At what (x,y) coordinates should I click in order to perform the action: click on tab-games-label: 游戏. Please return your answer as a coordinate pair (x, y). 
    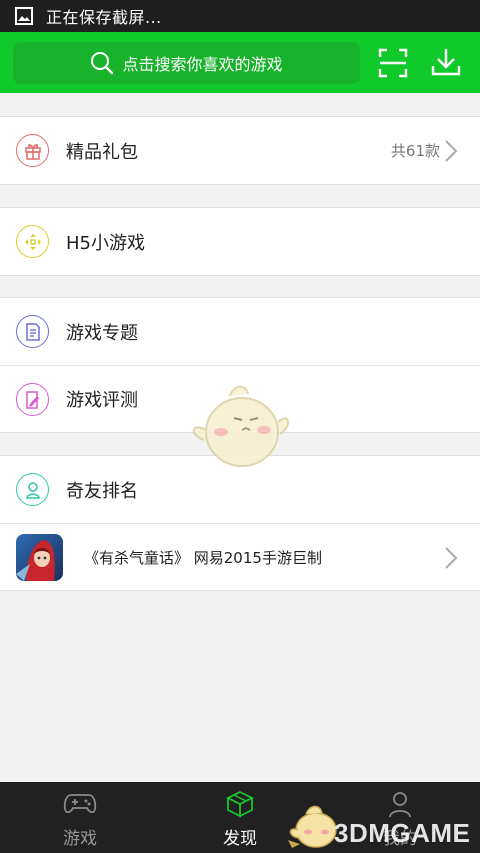
    Looking at the image, I should click on (80, 839).